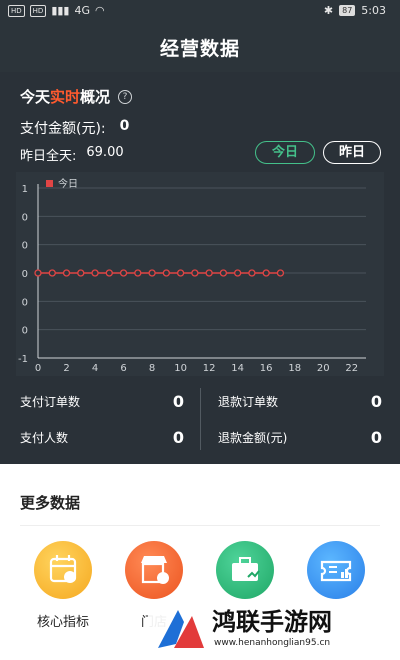 This screenshot has height=660, width=400. What do you see at coordinates (347, 10) in the screenshot?
I see `battery-icon: 87` at bounding box center [347, 10].